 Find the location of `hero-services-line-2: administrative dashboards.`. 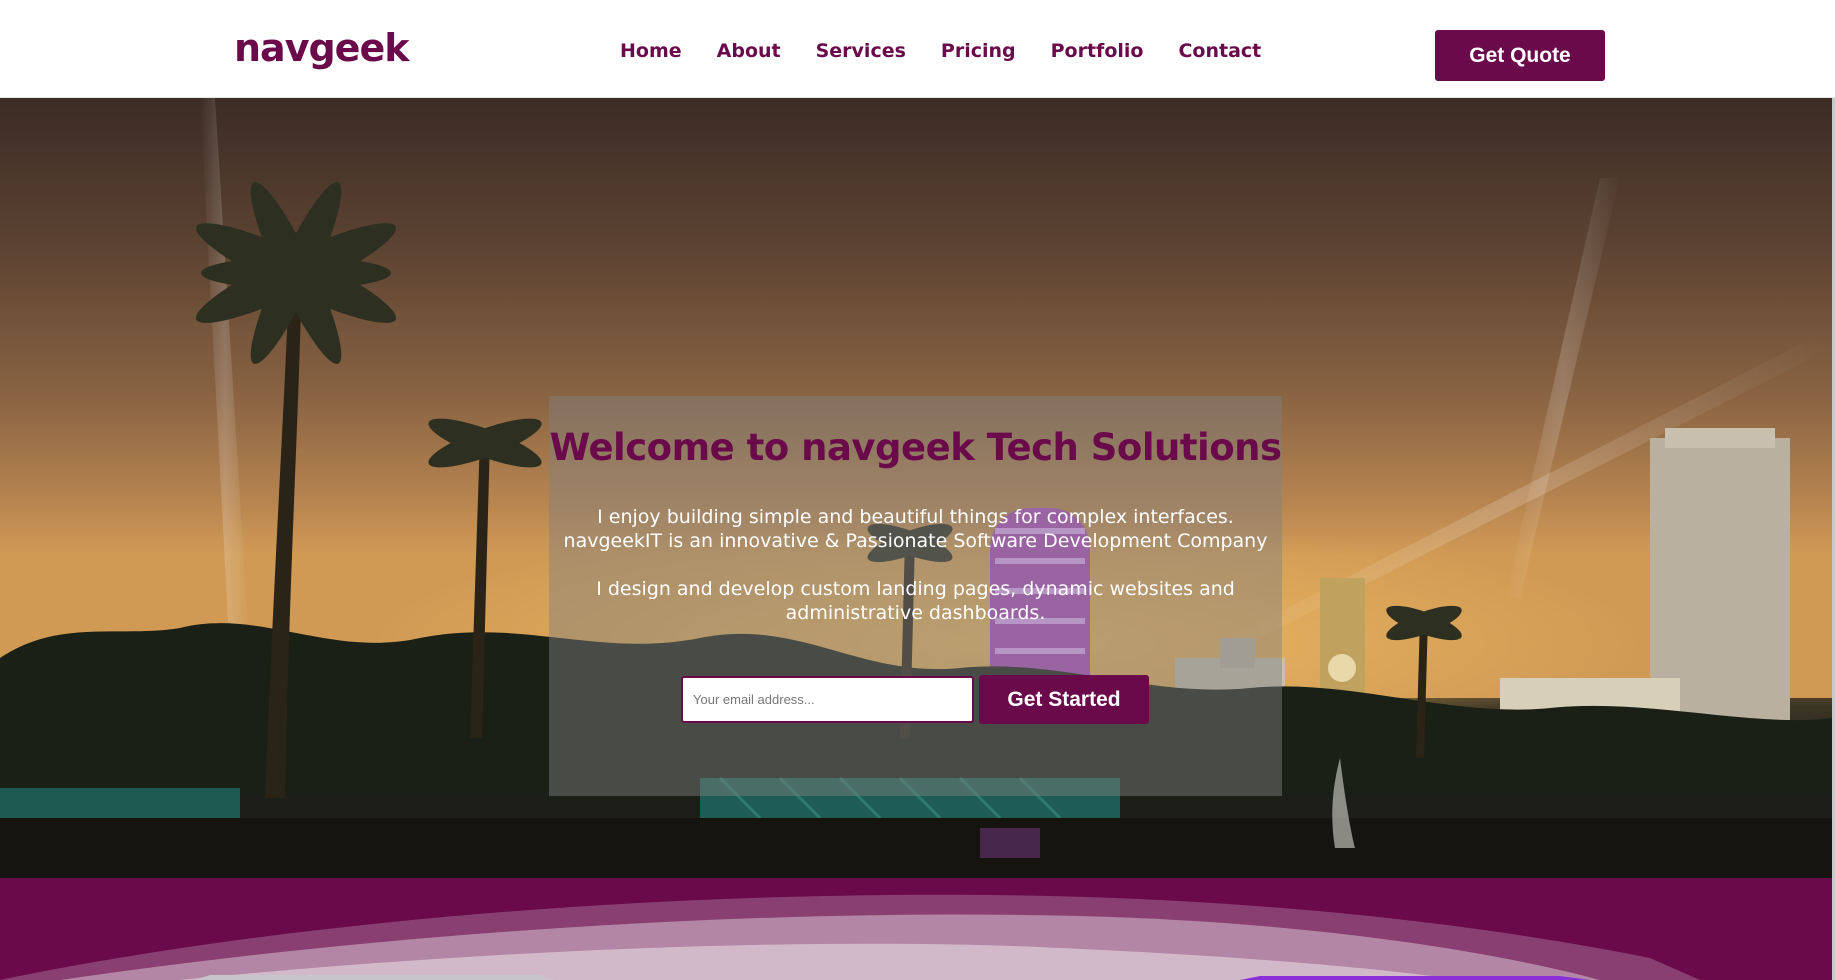

hero-services-line-2: administrative dashboards. is located at coordinates (915, 613).